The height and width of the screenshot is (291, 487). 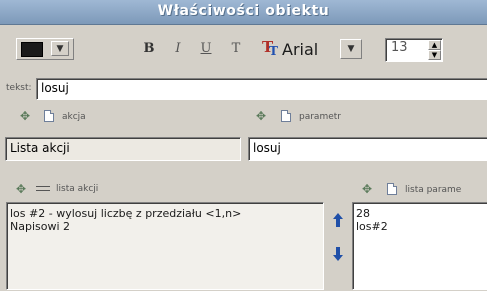 I want to click on lista-akcji-label: lista akcji, so click(x=77, y=189).